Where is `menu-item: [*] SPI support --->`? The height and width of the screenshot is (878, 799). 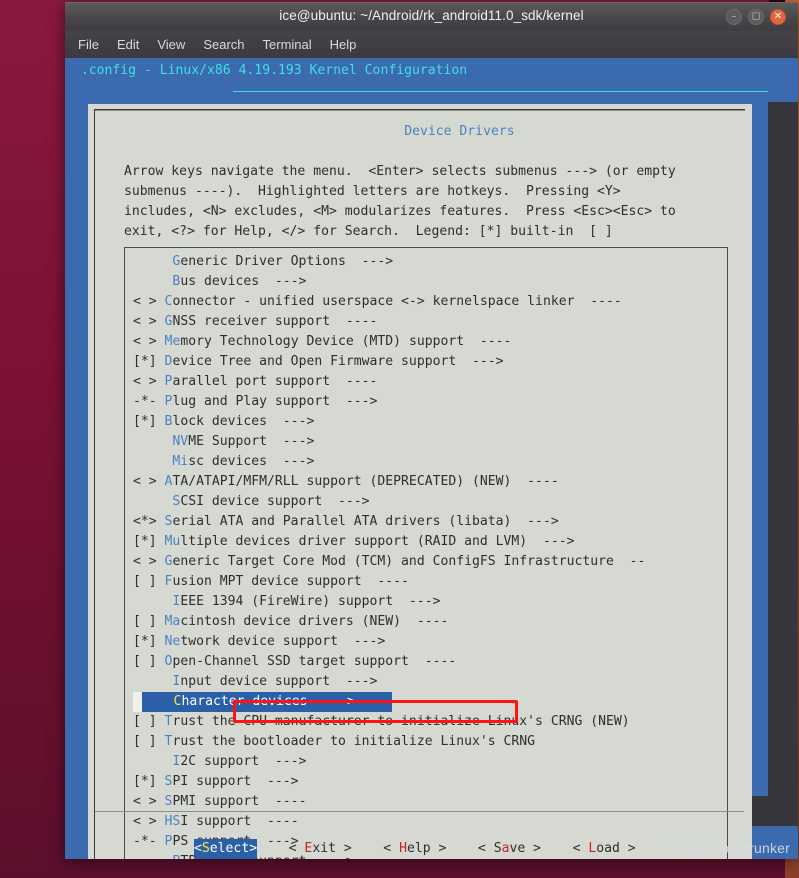
menu-item: [*] SPI support ---> is located at coordinates (428, 782).